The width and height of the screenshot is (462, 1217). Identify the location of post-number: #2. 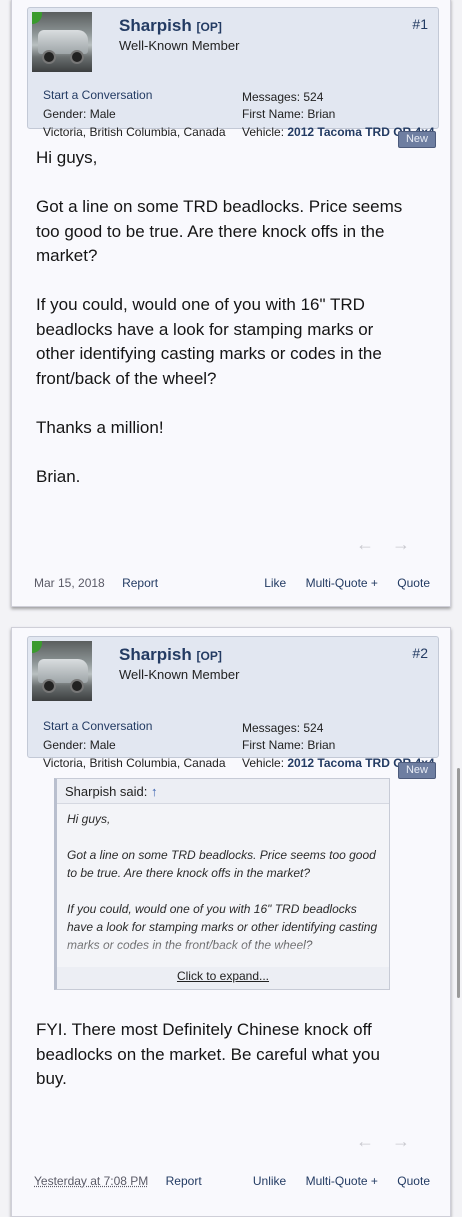
(420, 653).